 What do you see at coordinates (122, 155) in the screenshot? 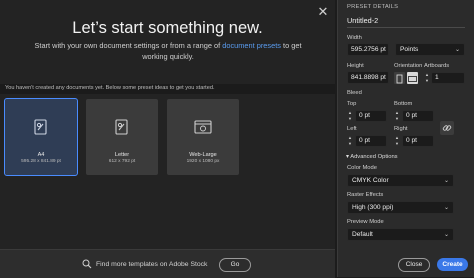
I see `preset-name: Letter` at bounding box center [122, 155].